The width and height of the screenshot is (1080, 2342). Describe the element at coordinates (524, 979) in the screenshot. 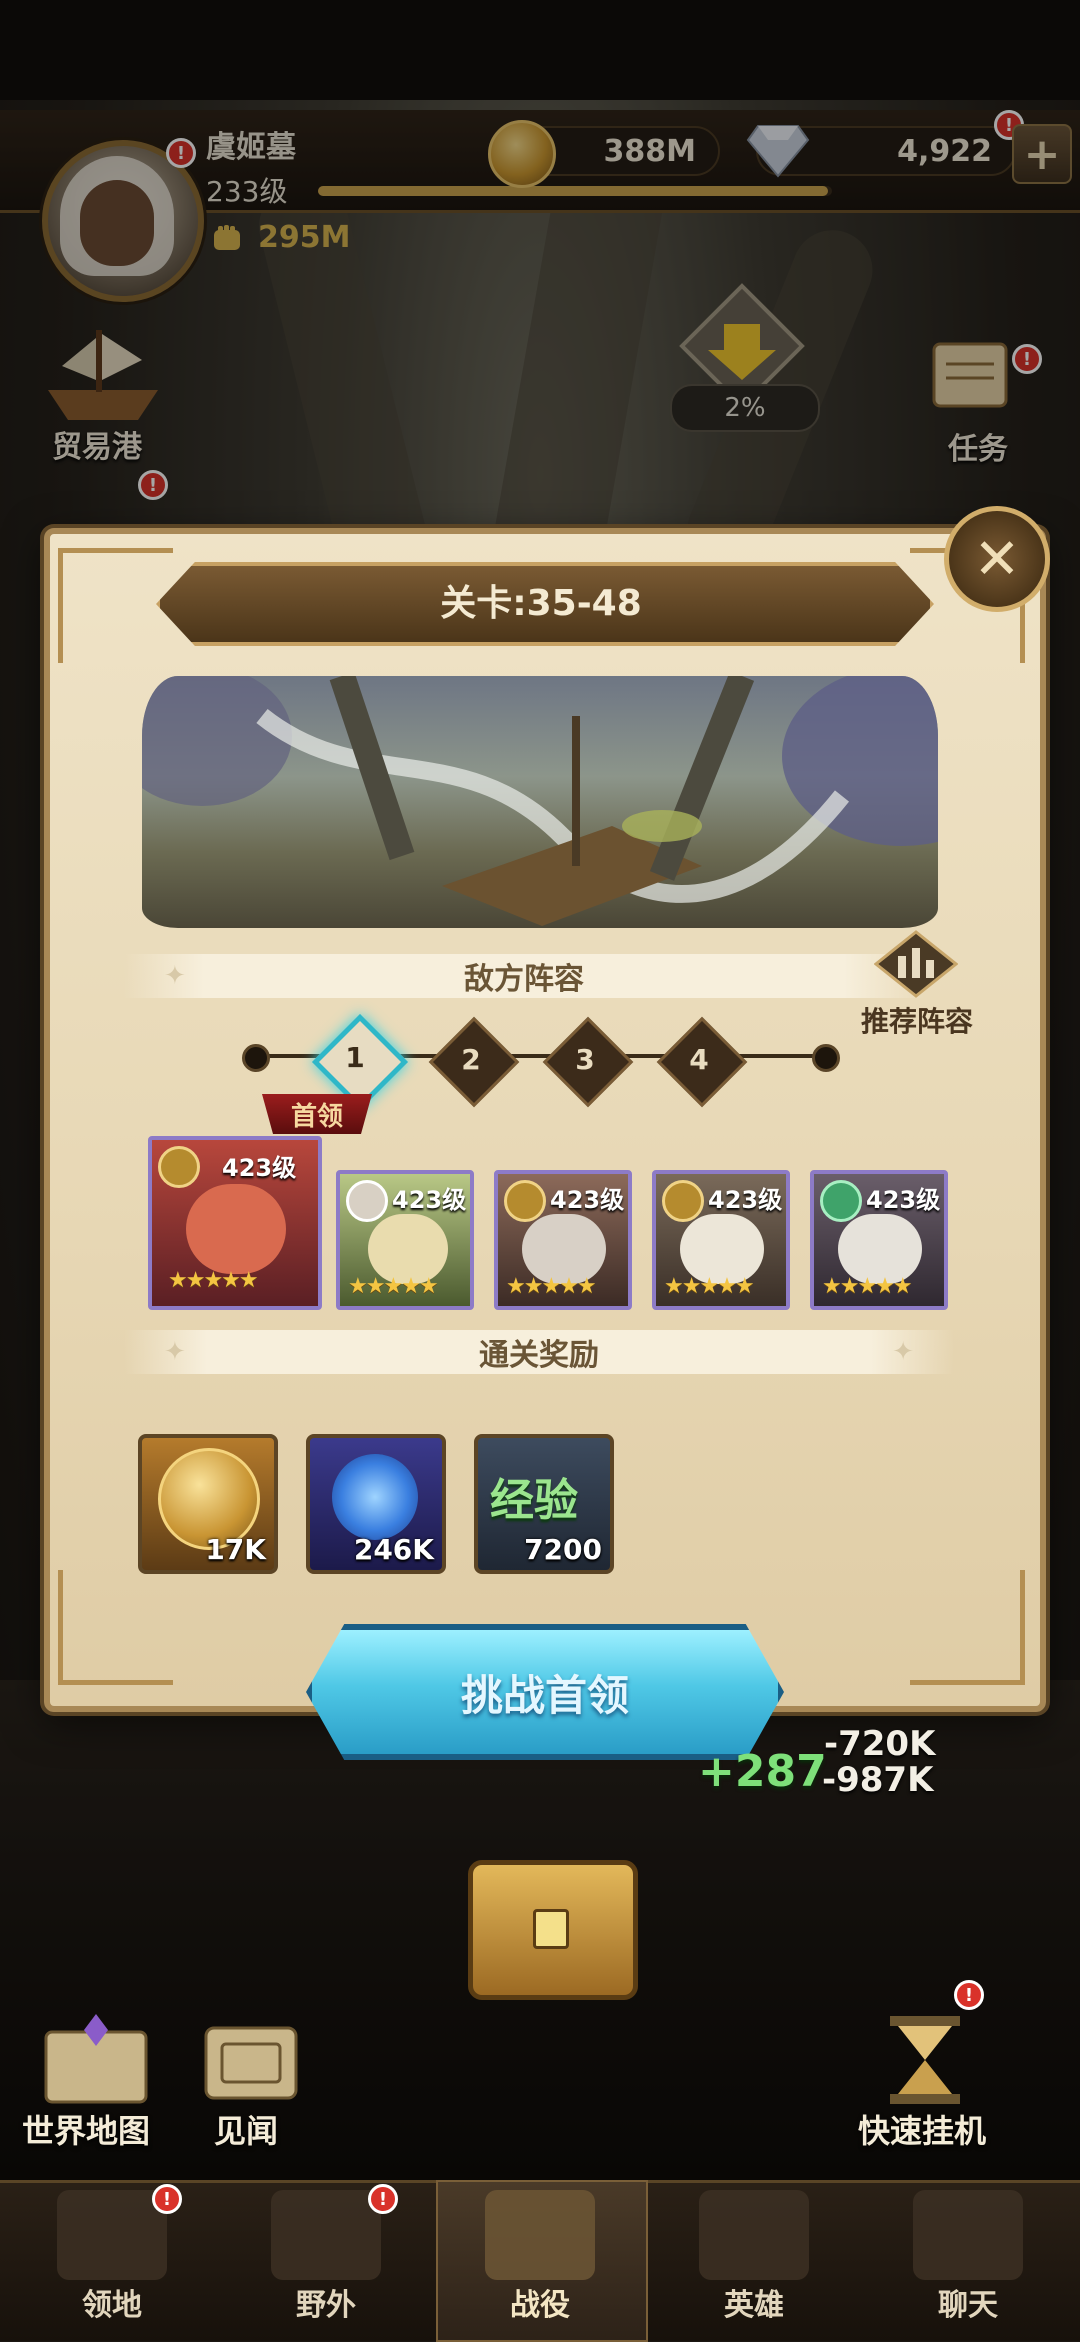

I see `enemy-lineup-title: 敌方阵容` at that location.